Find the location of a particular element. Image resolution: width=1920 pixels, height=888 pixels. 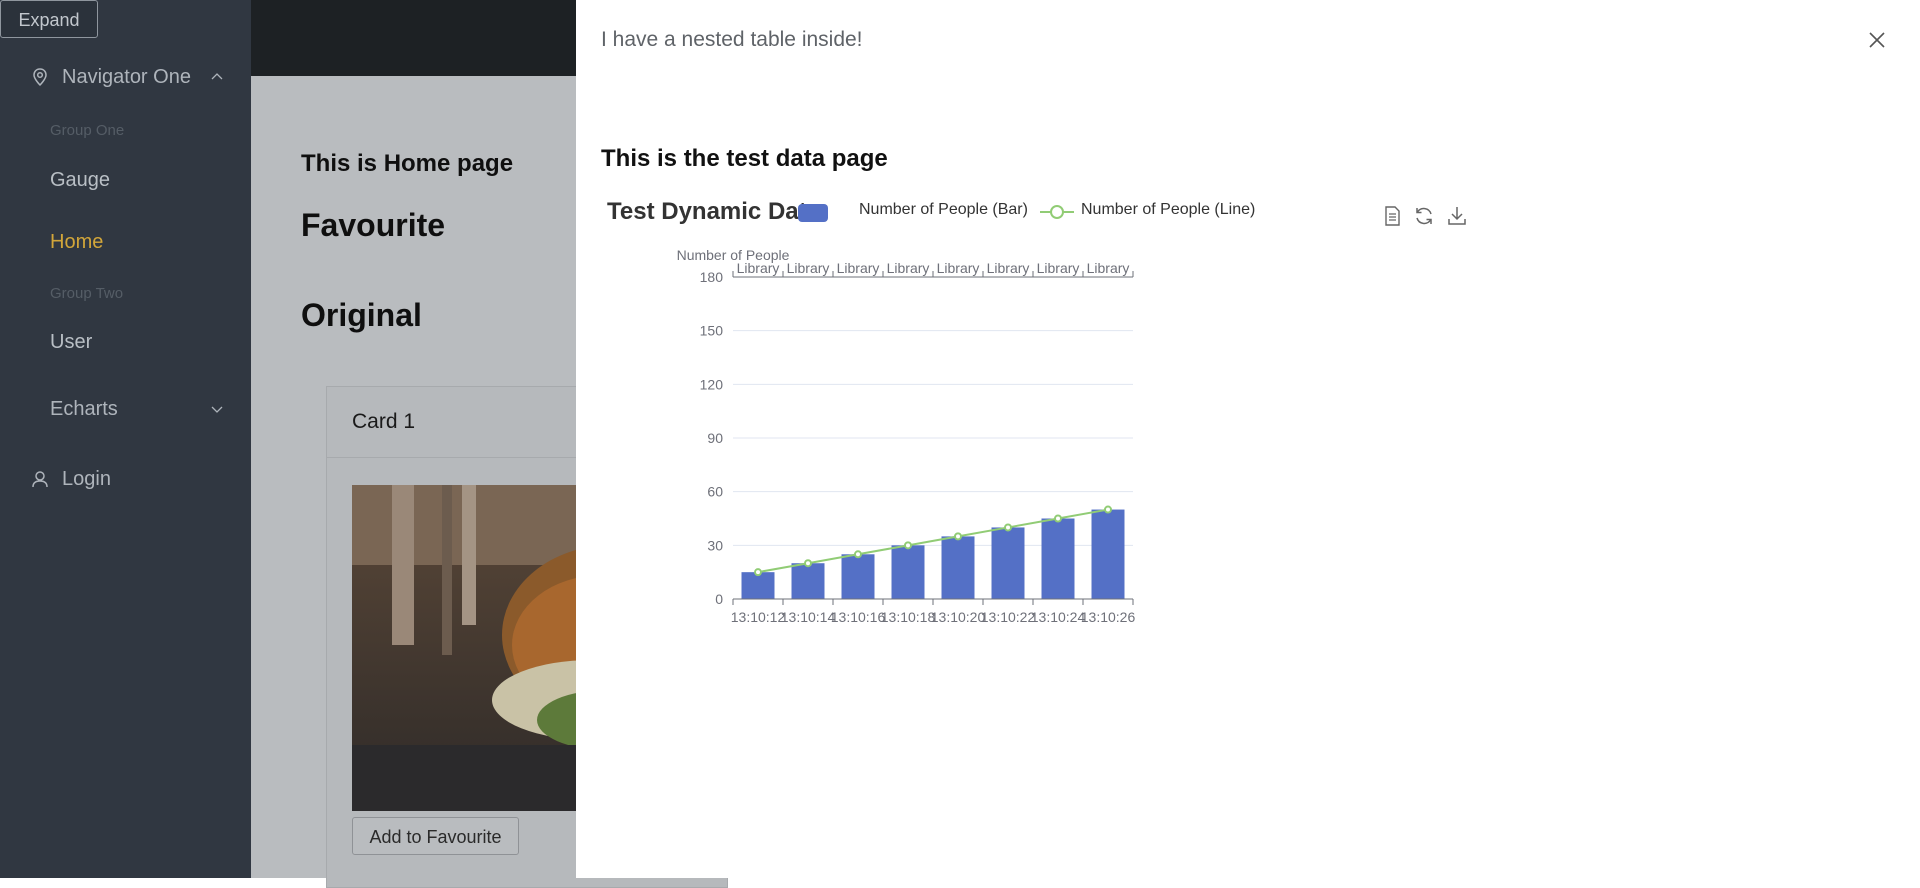

close-icon is located at coordinates (1877, 40).